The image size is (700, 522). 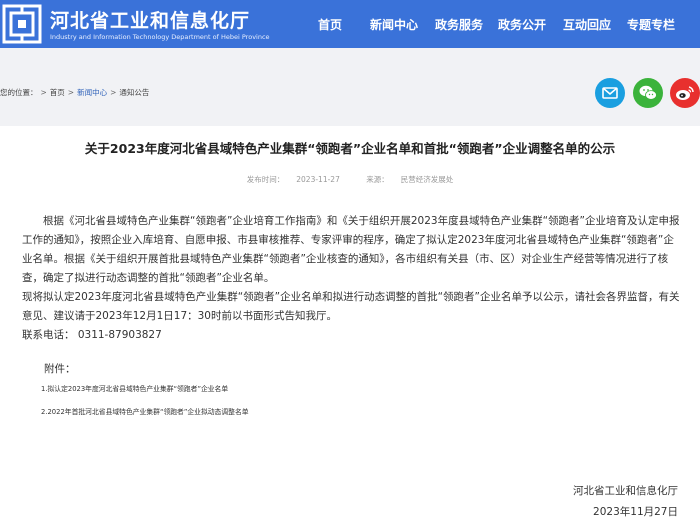 What do you see at coordinates (150, 19) in the screenshot?
I see `site-title: 河北省工业和信息化厅` at bounding box center [150, 19].